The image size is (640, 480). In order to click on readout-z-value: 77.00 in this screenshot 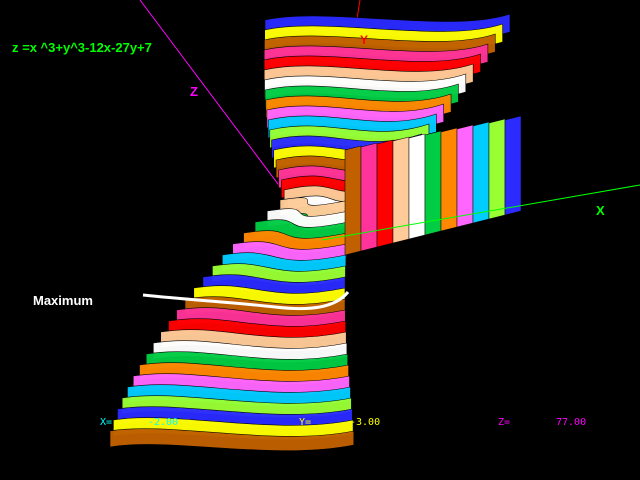, I will do `click(571, 422)`.